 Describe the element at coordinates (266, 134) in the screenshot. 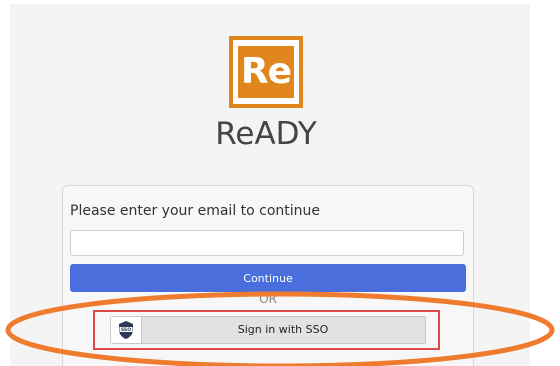

I see `app-name: ReADY` at that location.